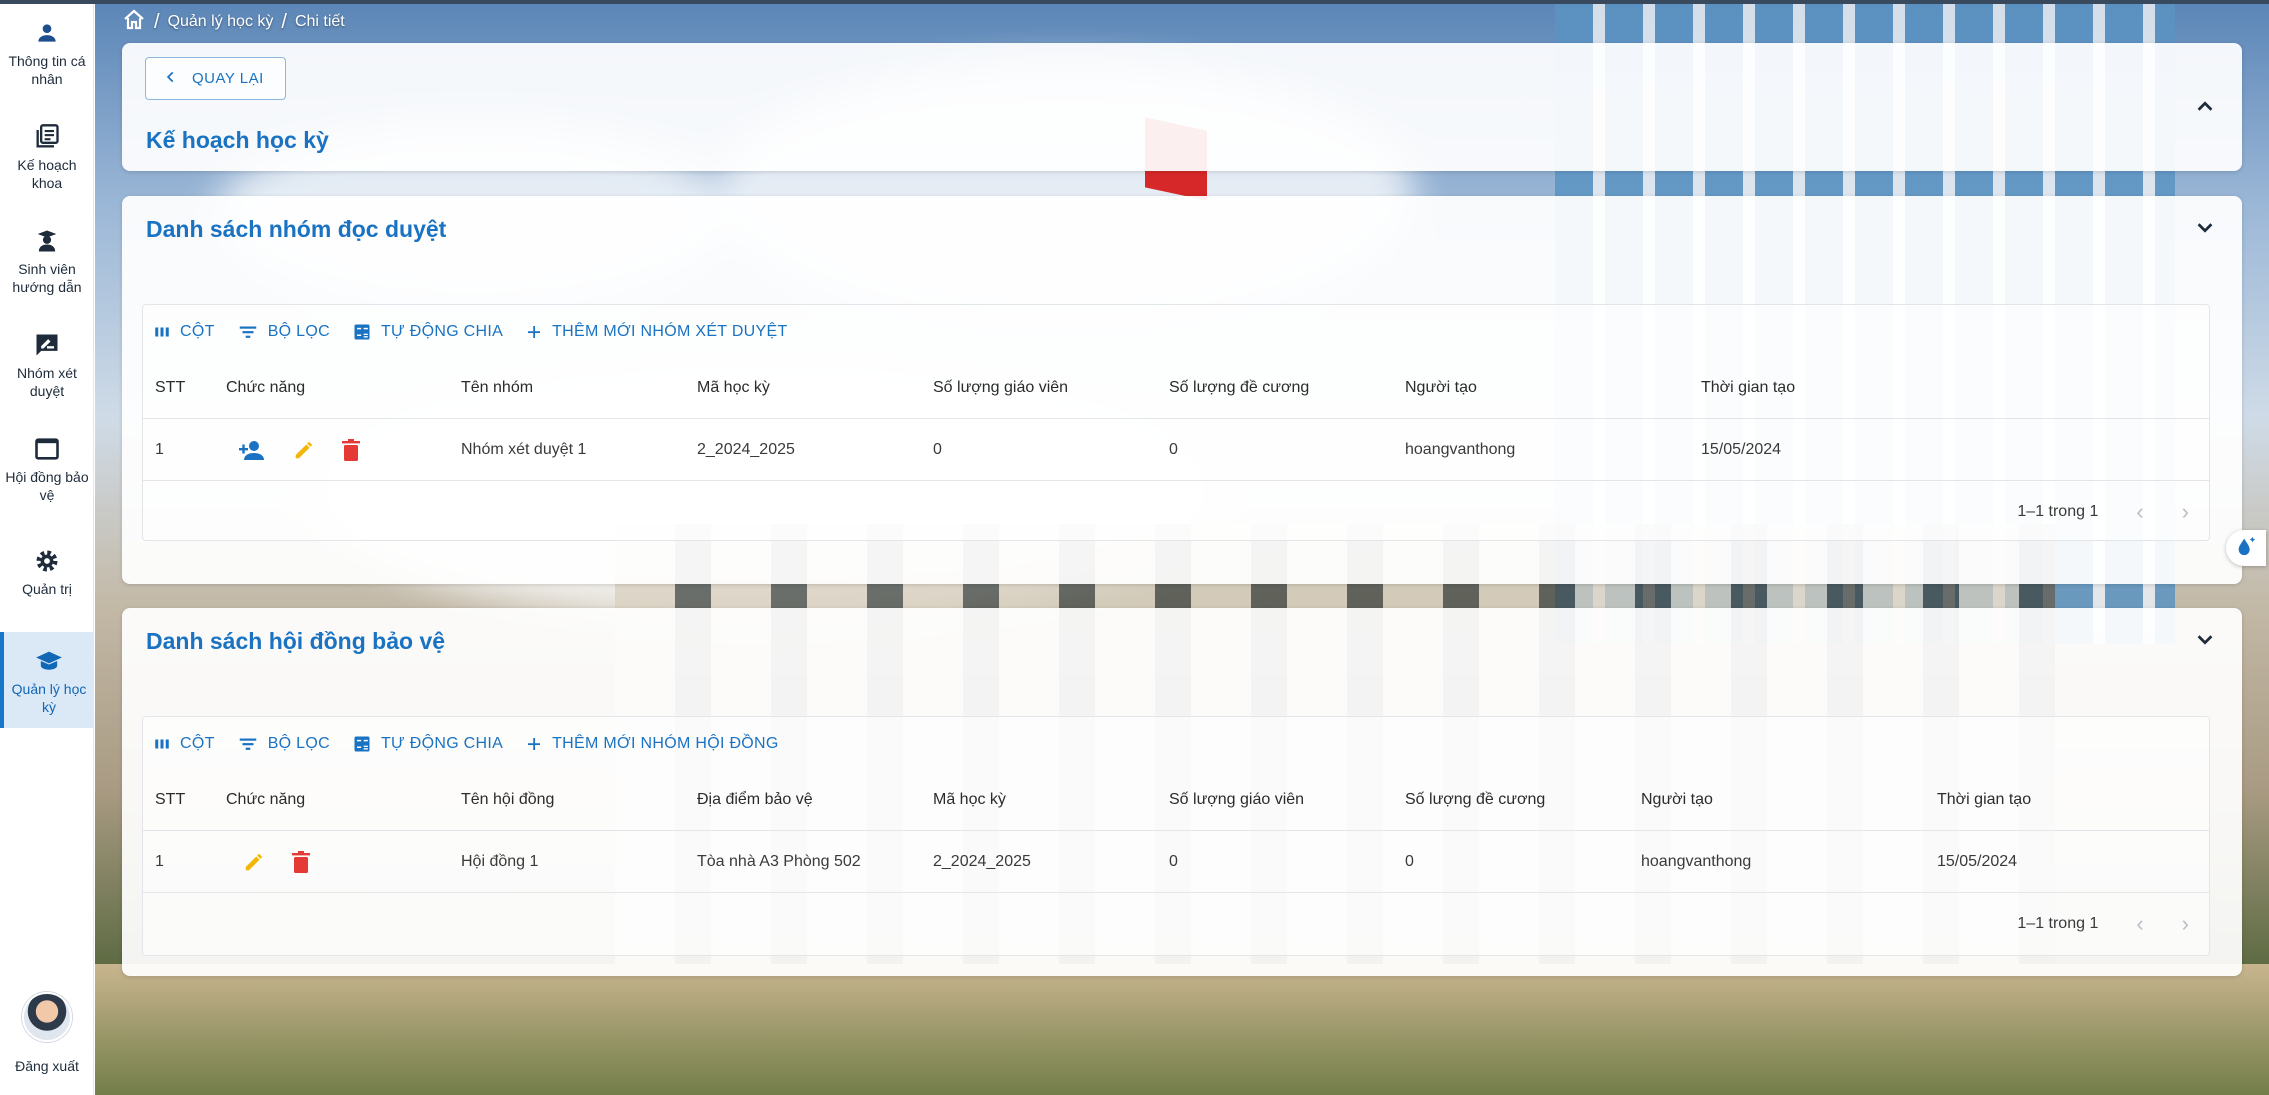 The width and height of the screenshot is (2269, 1095). I want to click on row-actions, so click(277, 862).